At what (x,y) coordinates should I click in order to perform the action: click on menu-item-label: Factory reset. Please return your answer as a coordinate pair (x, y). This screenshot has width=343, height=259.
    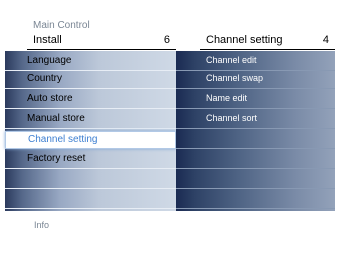
    Looking at the image, I should click on (56, 158).